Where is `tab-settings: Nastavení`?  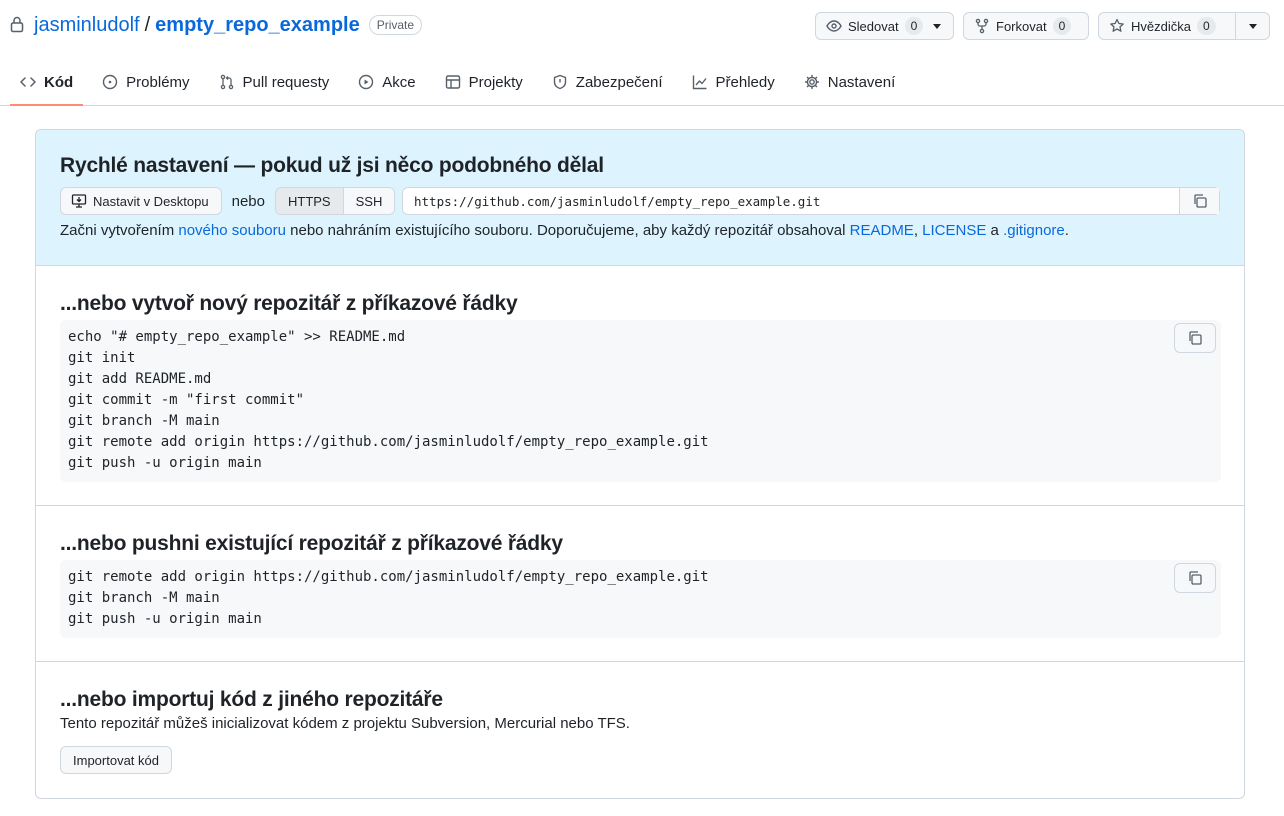 tab-settings: Nastavení is located at coordinates (850, 82).